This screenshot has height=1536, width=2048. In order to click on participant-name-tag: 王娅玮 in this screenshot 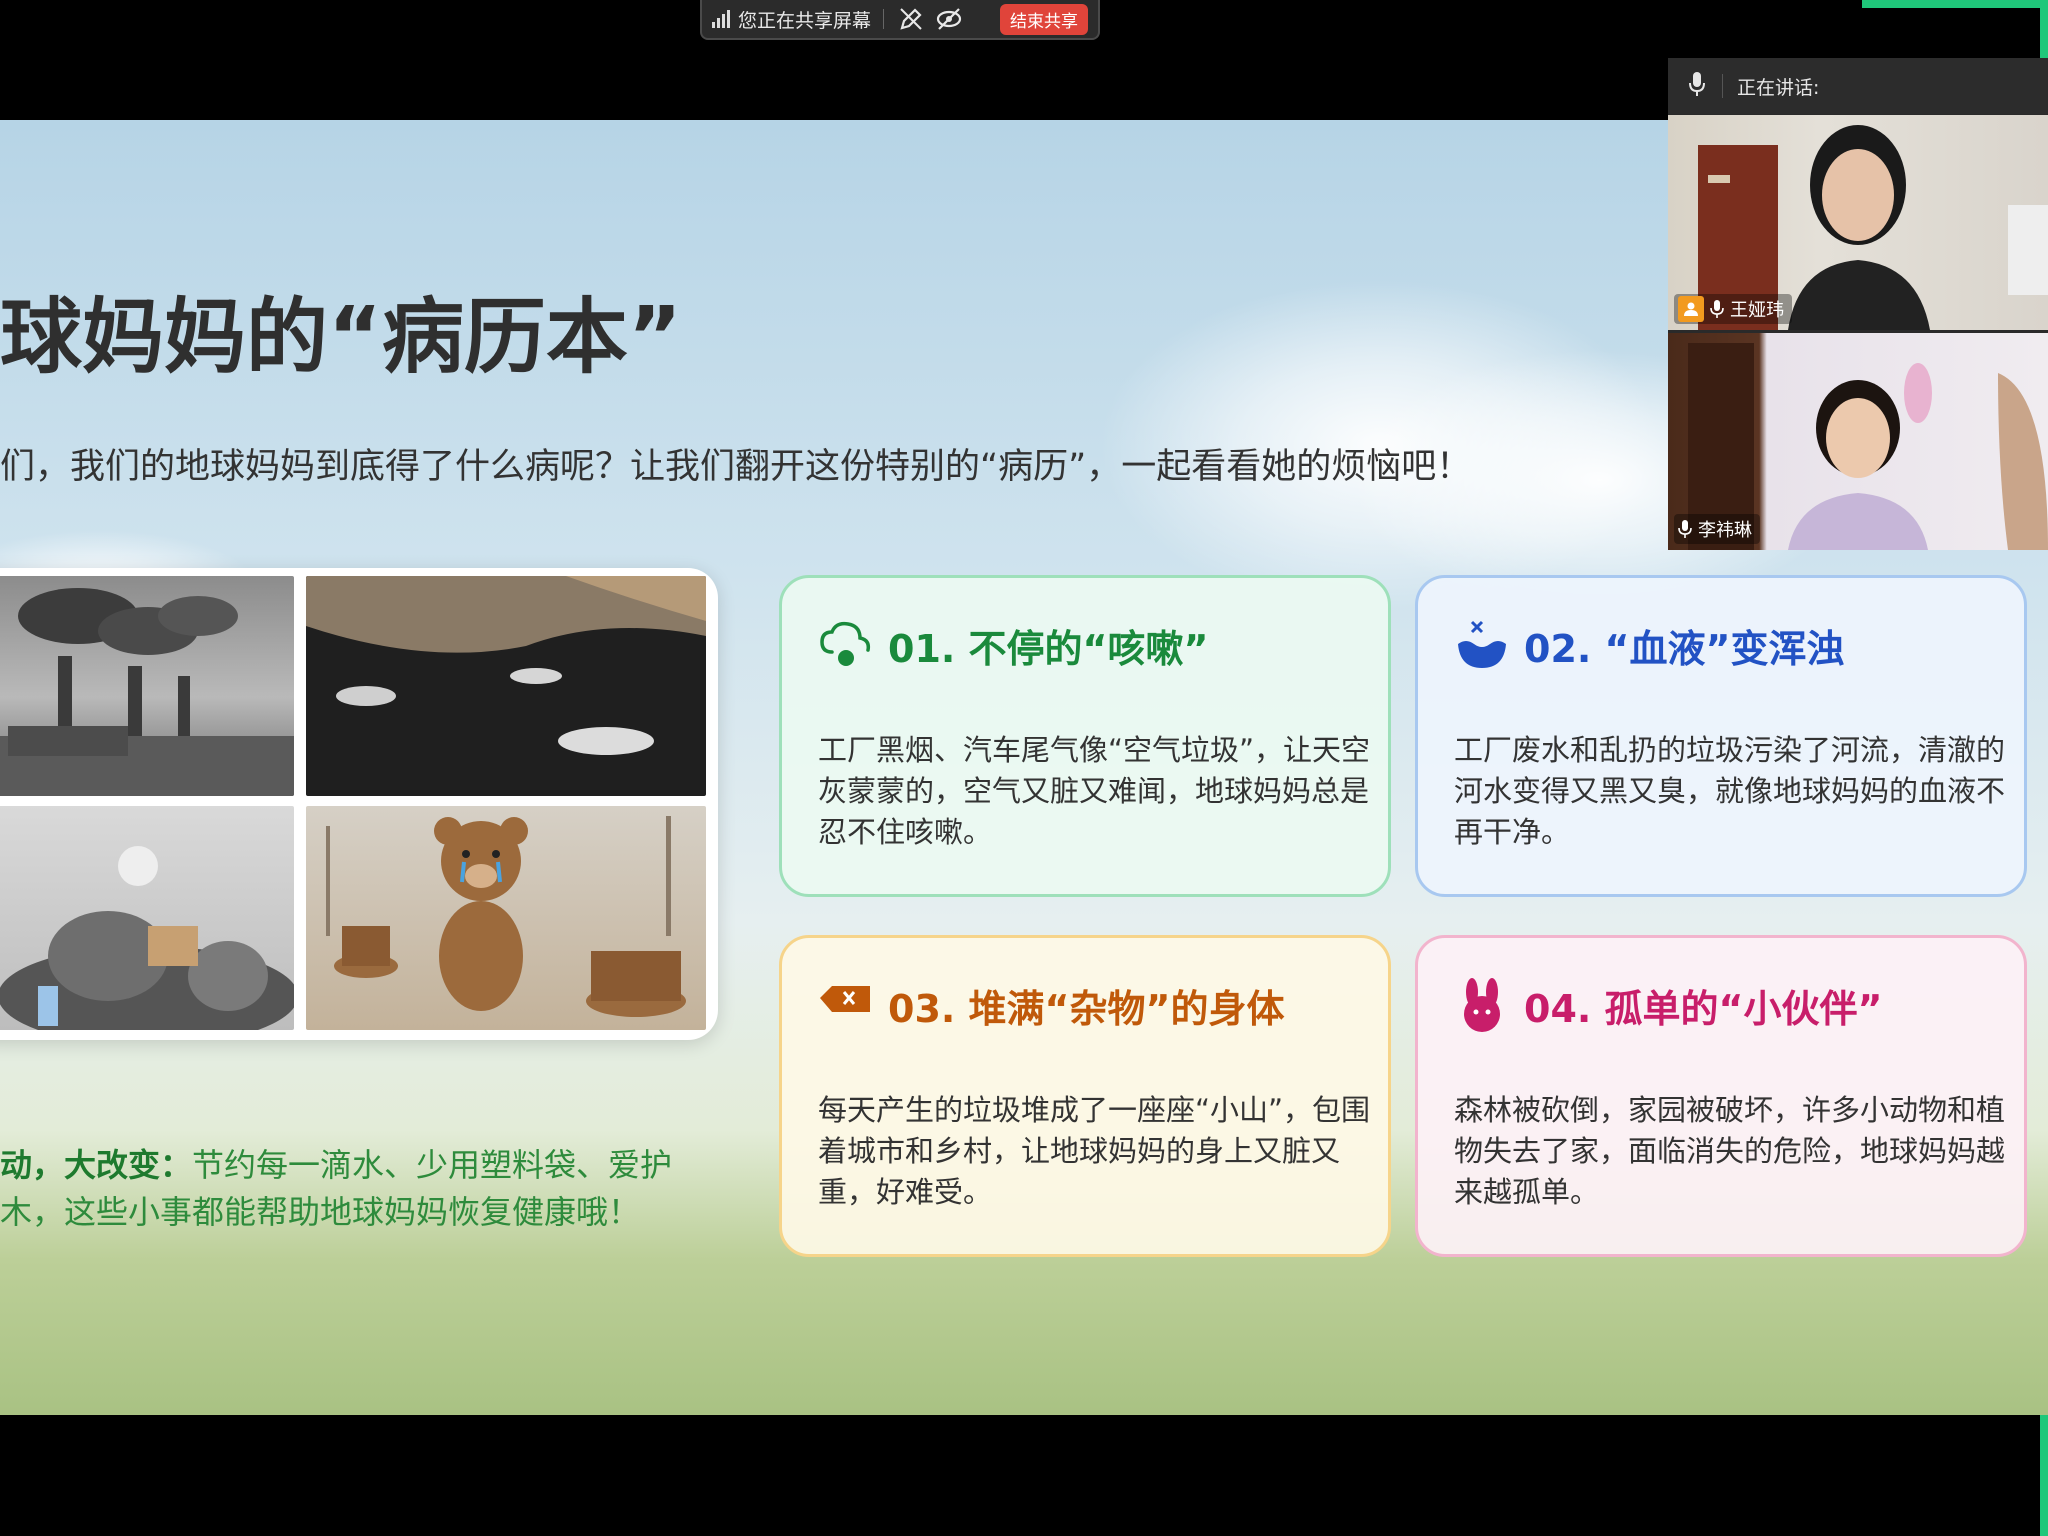, I will do `click(1733, 309)`.